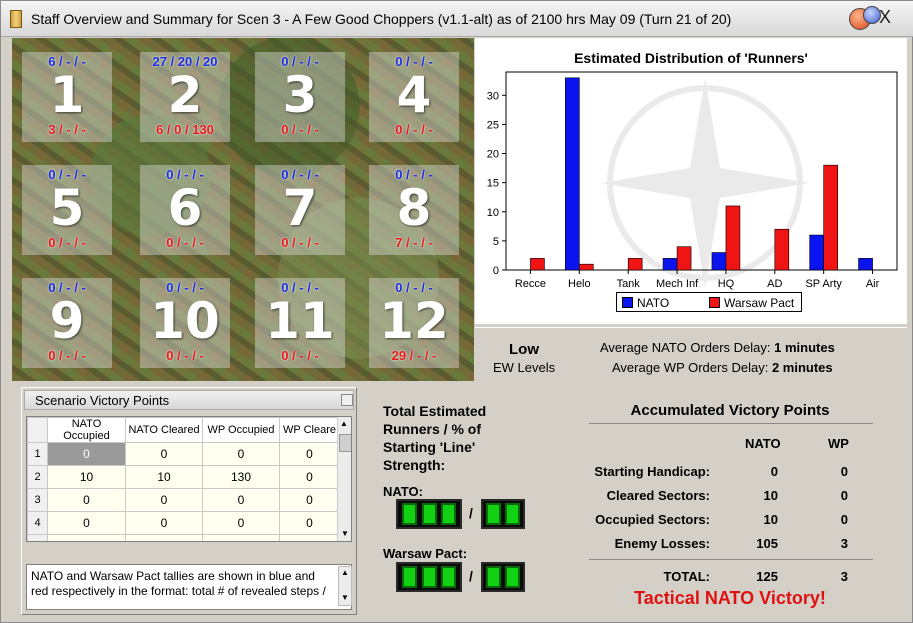  What do you see at coordinates (241, 430) in the screenshot?
I see `col-header-wp-occupied: WP Occupied` at bounding box center [241, 430].